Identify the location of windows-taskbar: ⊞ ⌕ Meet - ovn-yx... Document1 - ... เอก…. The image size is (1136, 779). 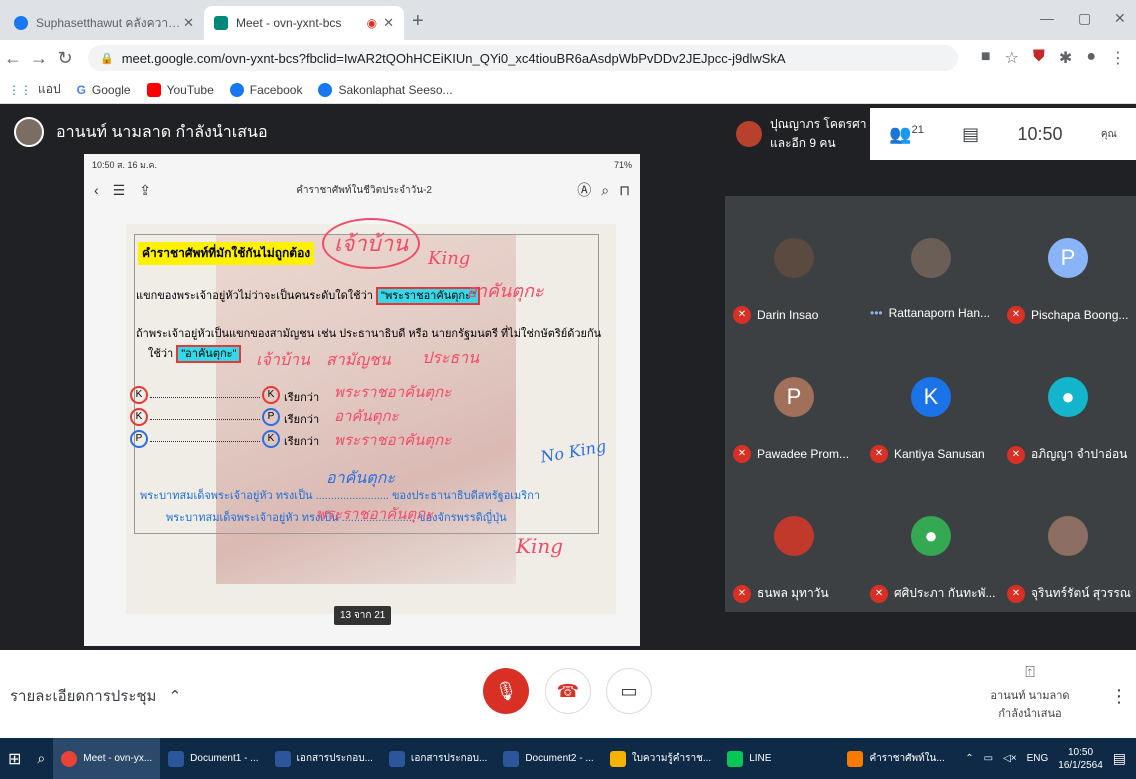
(568, 758).